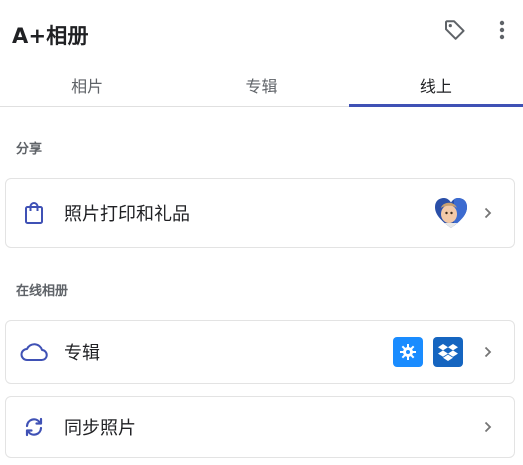 The width and height of the screenshot is (523, 465). Describe the element at coordinates (260, 352) in the screenshot. I see `online-albums-item: 专辑` at that location.